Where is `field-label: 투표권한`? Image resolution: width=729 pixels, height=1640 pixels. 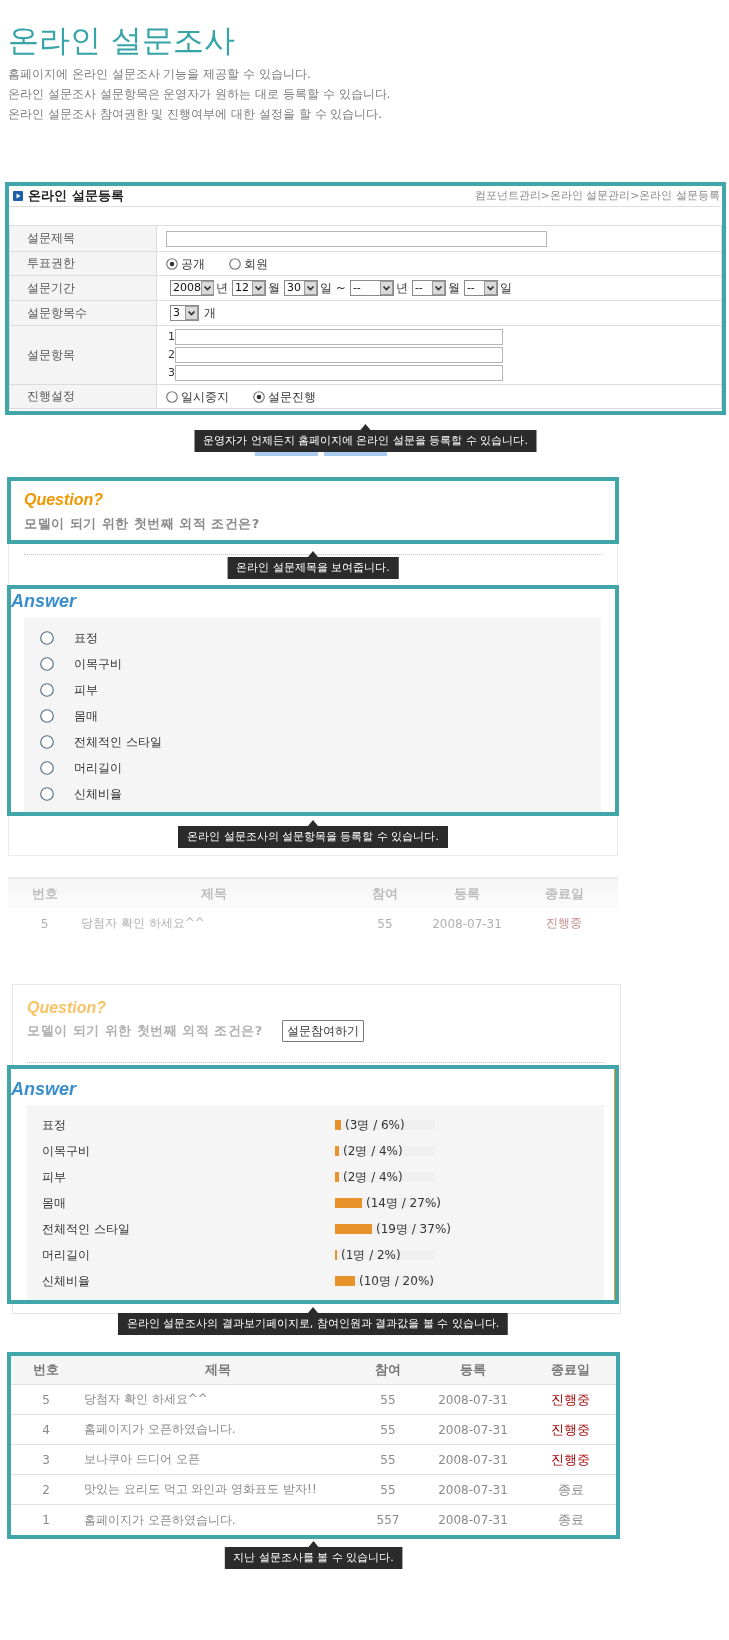 field-label: 투표권한 is located at coordinates (83, 263).